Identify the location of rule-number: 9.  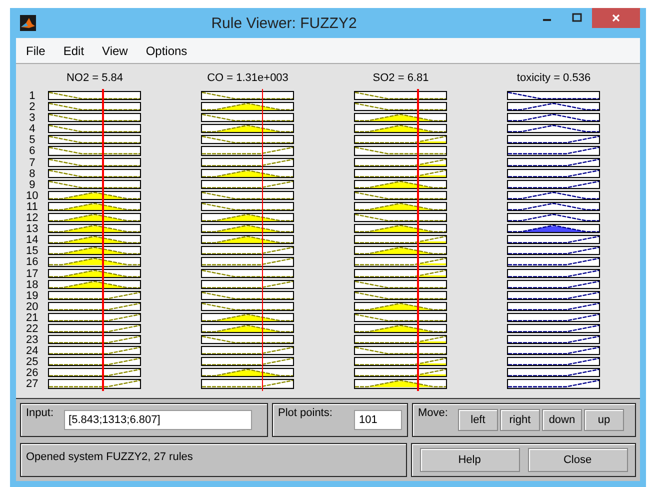
(32, 185).